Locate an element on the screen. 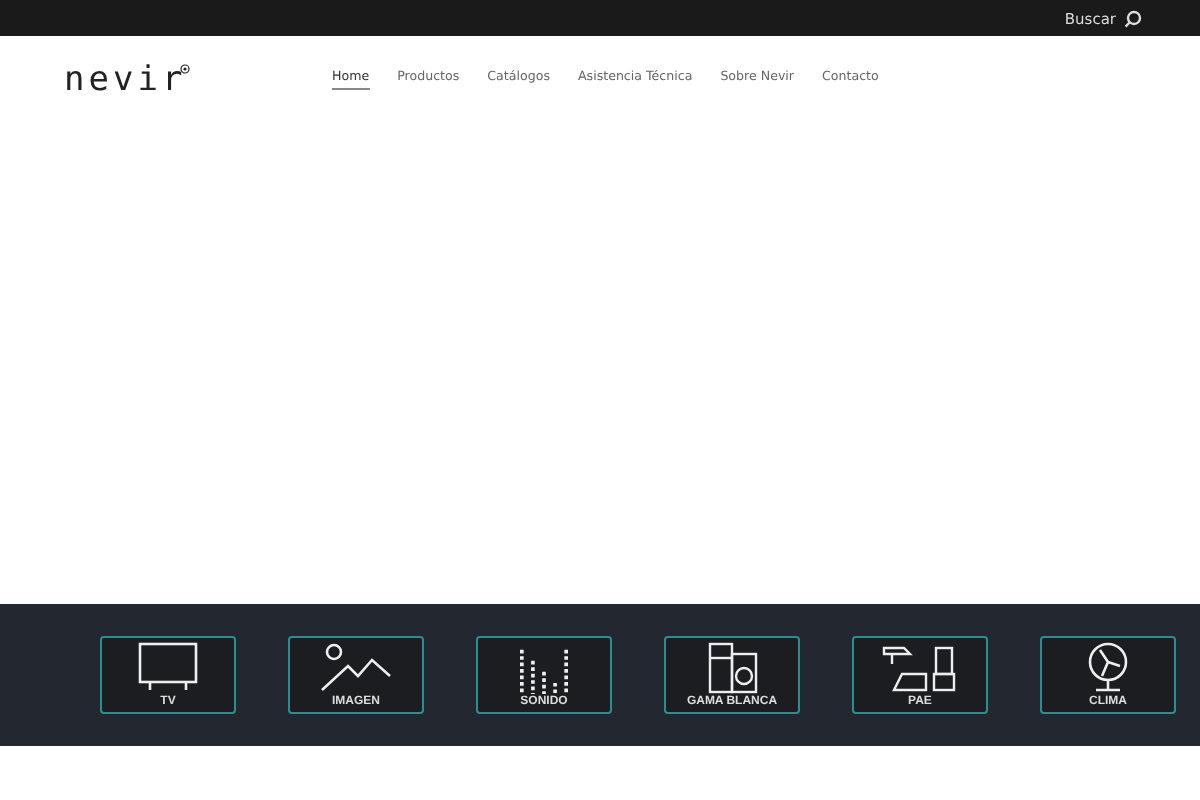  tv-icon is located at coordinates (168, 668).